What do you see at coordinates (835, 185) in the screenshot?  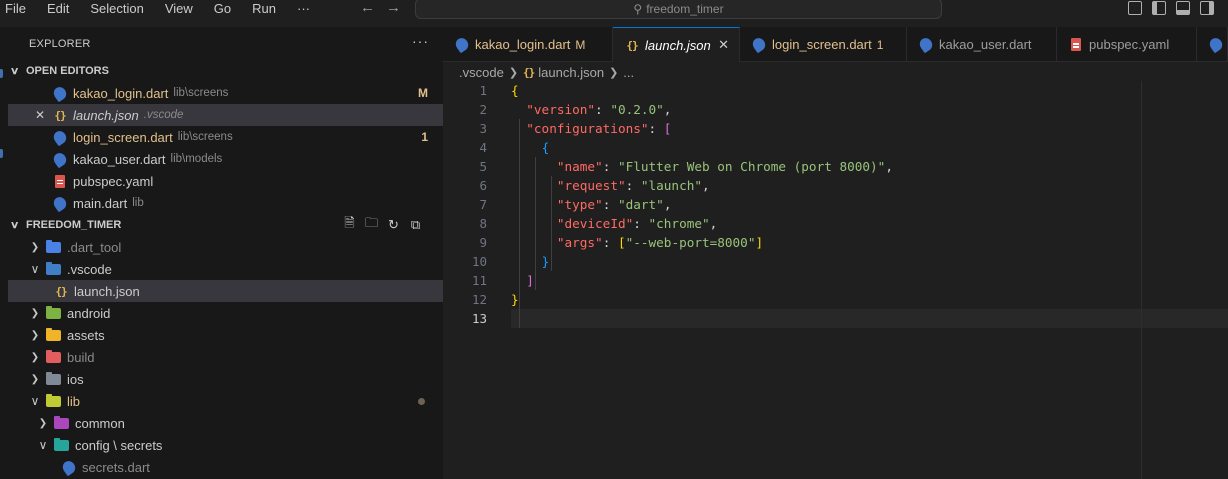 I see `code-line: 6 "request": "launch",` at bounding box center [835, 185].